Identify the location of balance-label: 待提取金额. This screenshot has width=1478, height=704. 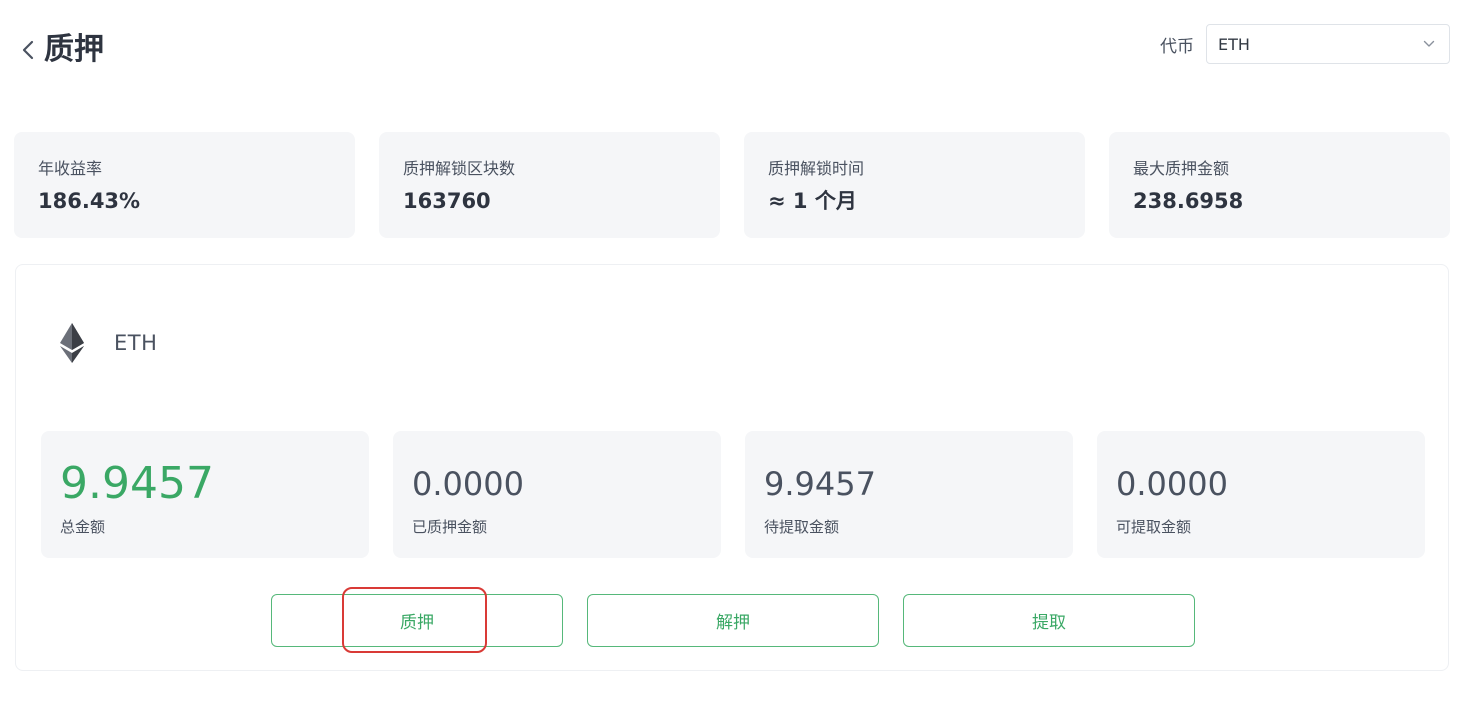
(802, 527).